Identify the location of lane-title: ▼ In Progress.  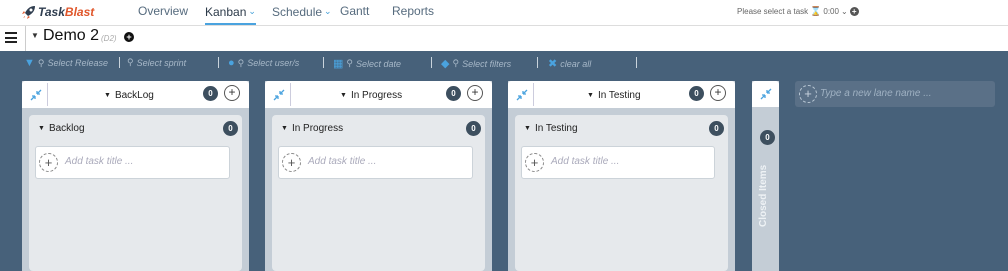
(371, 95).